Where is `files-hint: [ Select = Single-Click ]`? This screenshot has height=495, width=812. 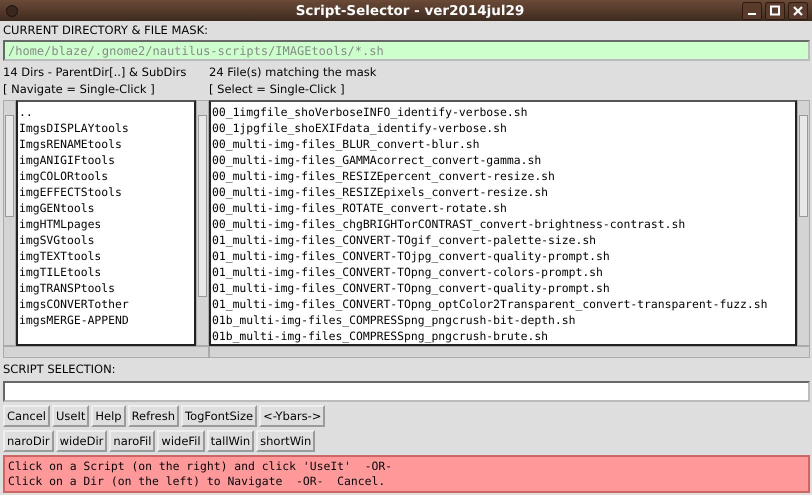 files-hint: [ Select = Single-Click ] is located at coordinates (277, 89).